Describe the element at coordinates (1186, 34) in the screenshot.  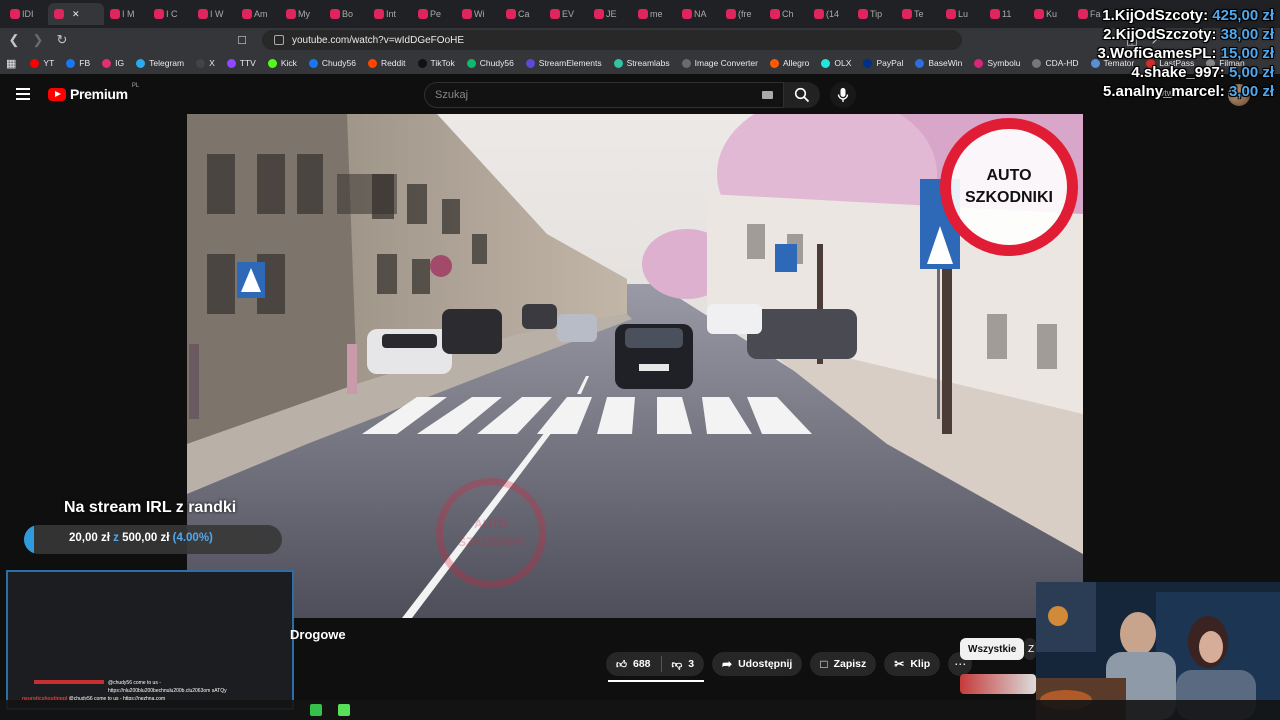
I see `leaderboard-row: 2.KijOdSzczoty: 38,00 zł` at that location.